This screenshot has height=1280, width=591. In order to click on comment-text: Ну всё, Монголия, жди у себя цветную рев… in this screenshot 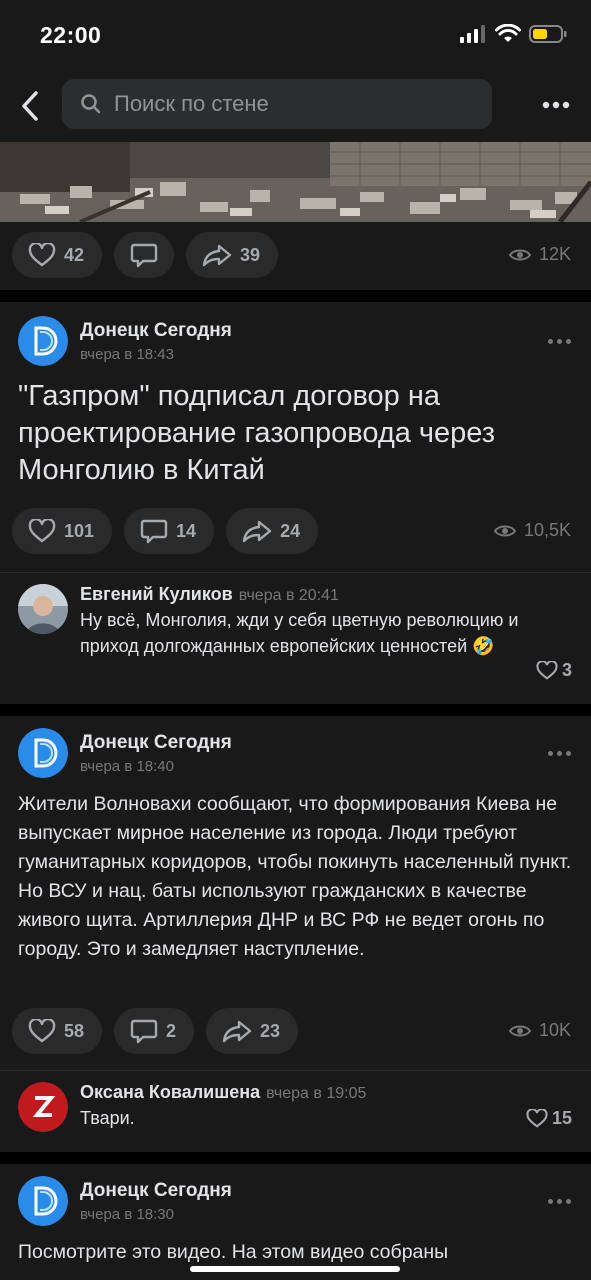, I will do `click(299, 633)`.